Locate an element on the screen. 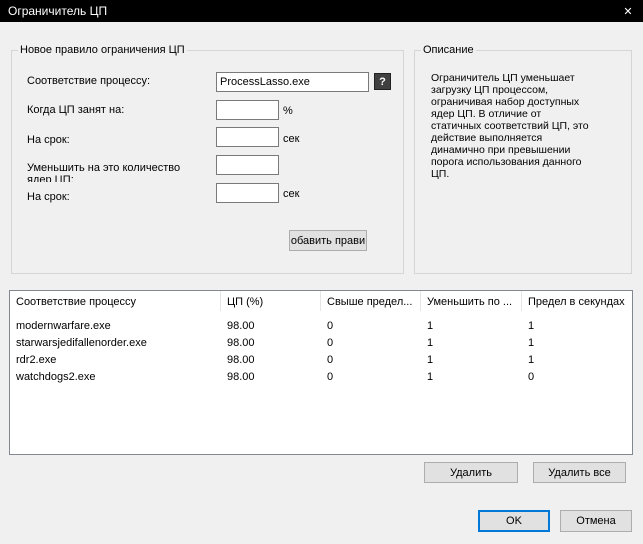 Image resolution: width=643 pixels, height=544 pixels. cell-process: watchdogs2.exe is located at coordinates (56, 377).